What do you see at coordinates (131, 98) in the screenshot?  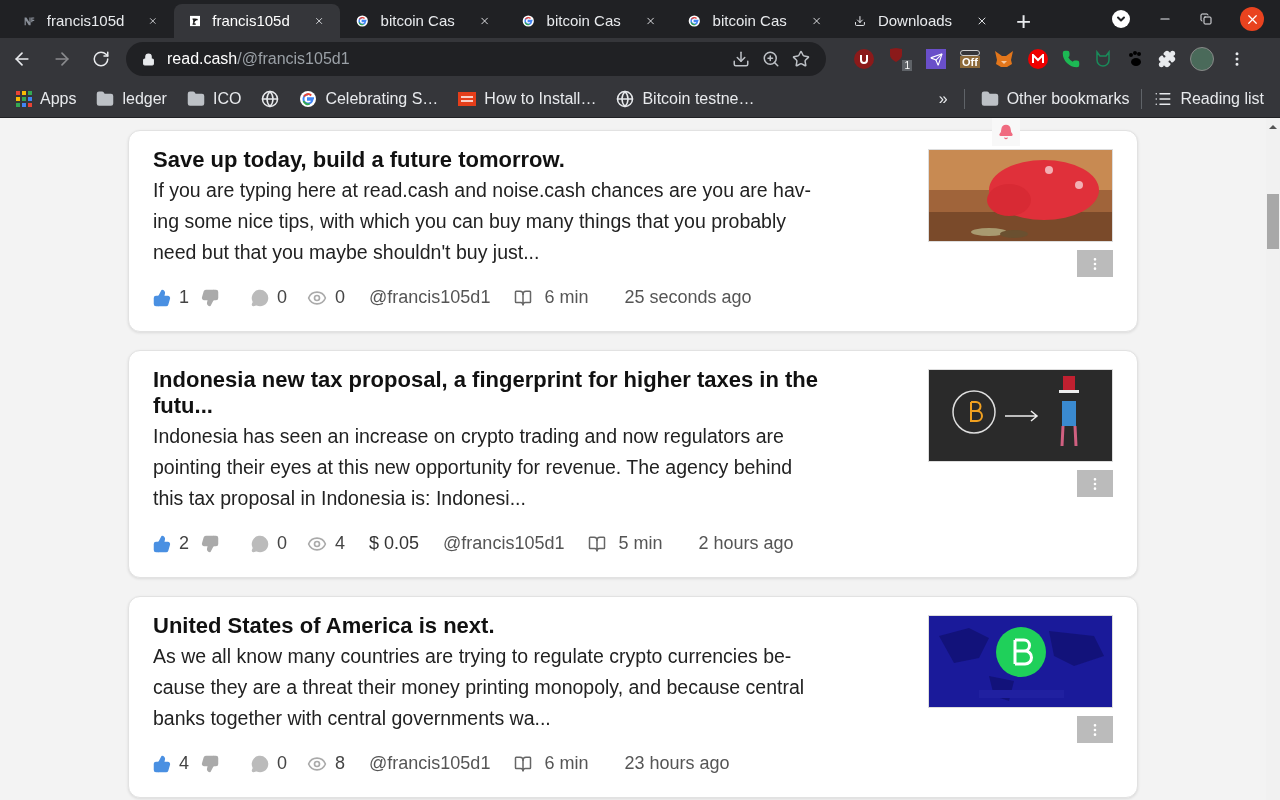 I see `bookmark: ledger` at bounding box center [131, 98].